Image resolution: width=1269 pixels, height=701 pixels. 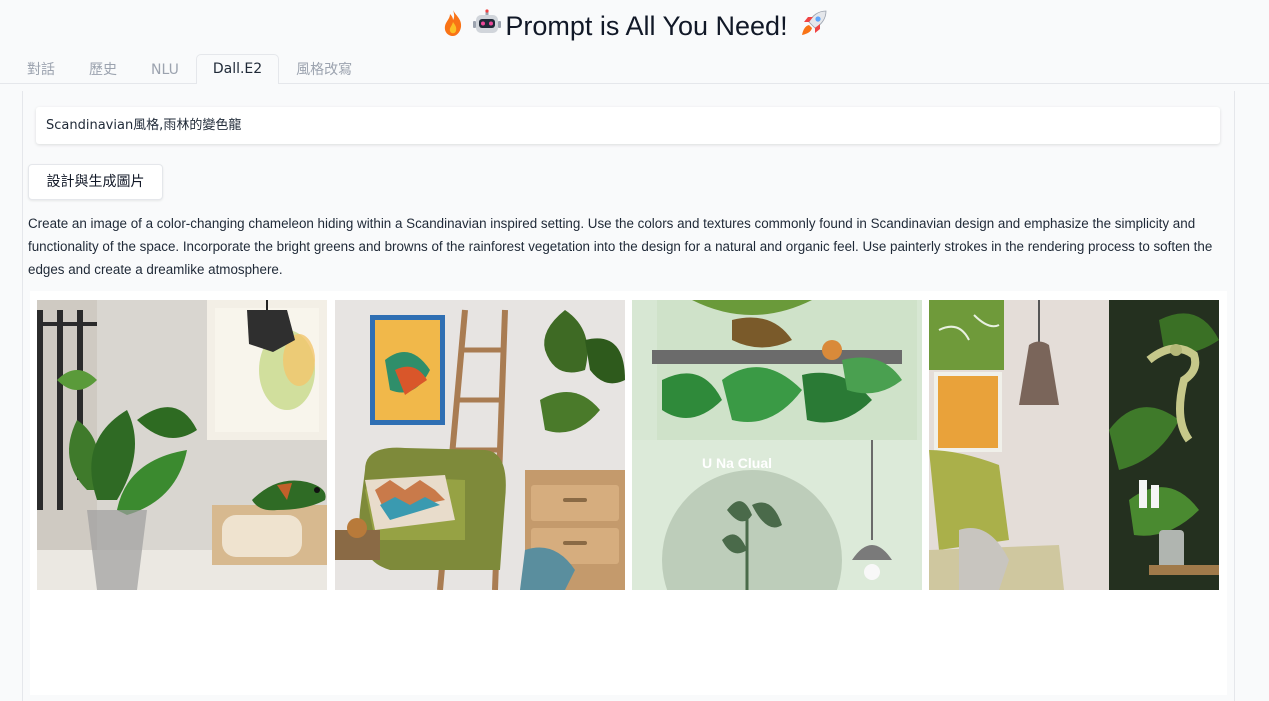 I want to click on tab-dalle2: Dall.E2, so click(x=237, y=69).